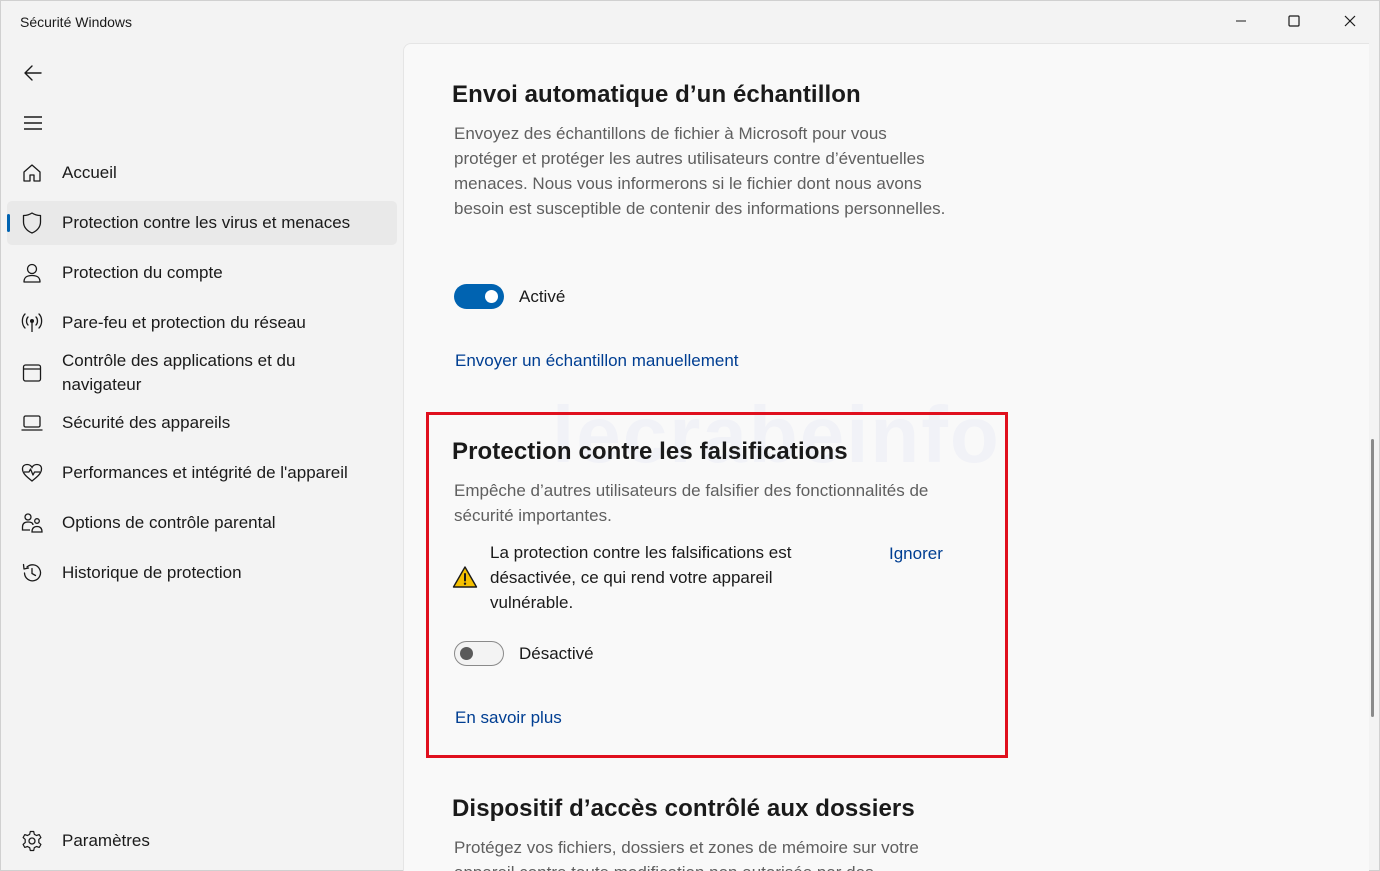  I want to click on settings-label: Paramètres, so click(106, 840).